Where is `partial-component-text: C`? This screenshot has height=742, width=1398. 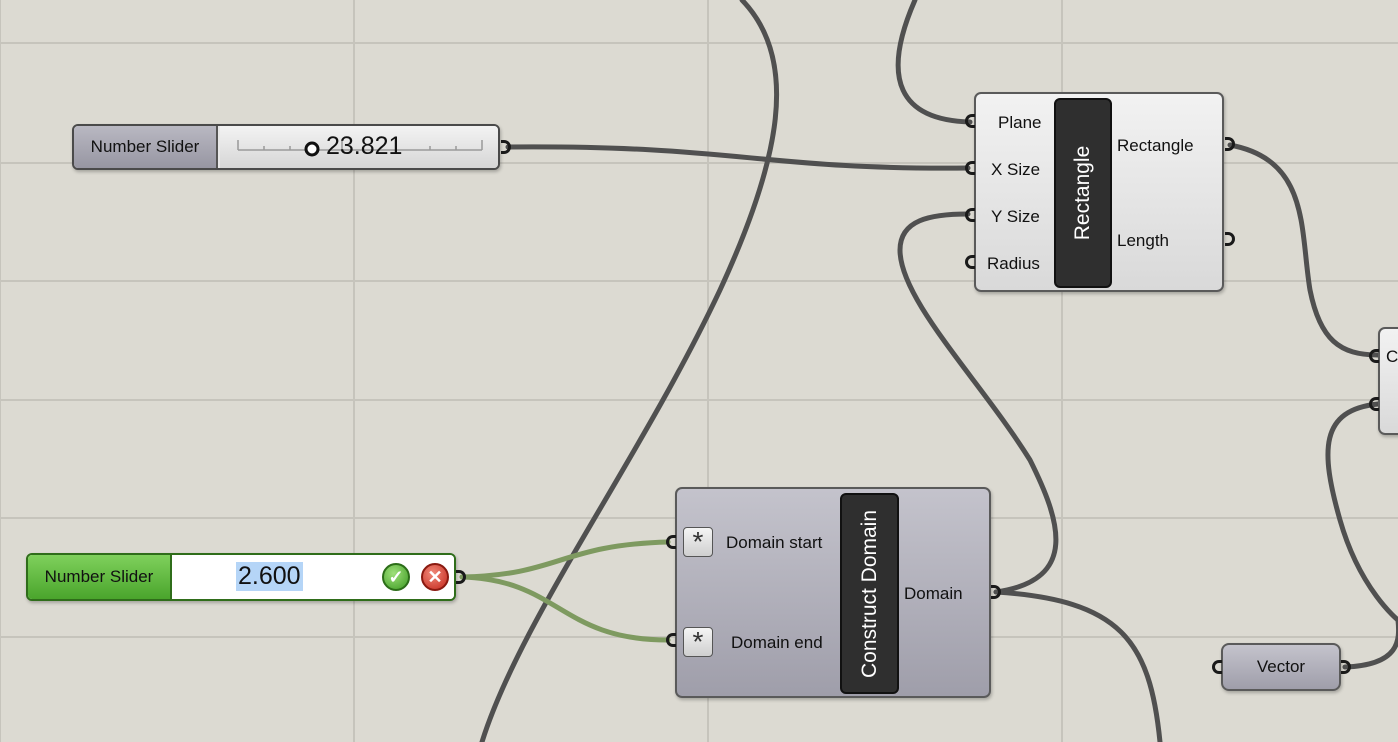 partial-component-text: C is located at coordinates (1392, 356).